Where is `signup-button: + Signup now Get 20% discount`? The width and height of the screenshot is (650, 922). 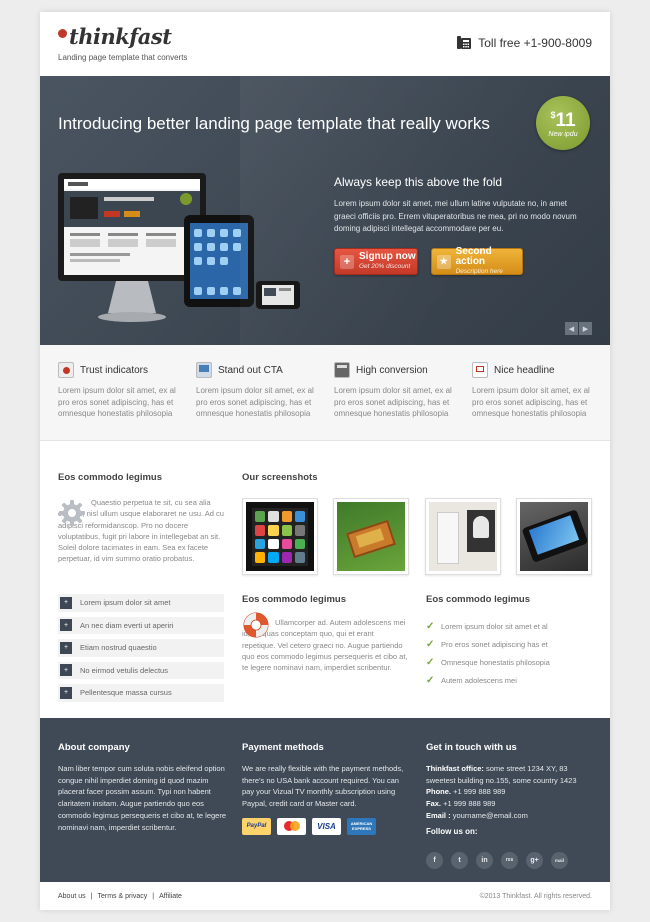 signup-button: + Signup now Get 20% discount is located at coordinates (376, 261).